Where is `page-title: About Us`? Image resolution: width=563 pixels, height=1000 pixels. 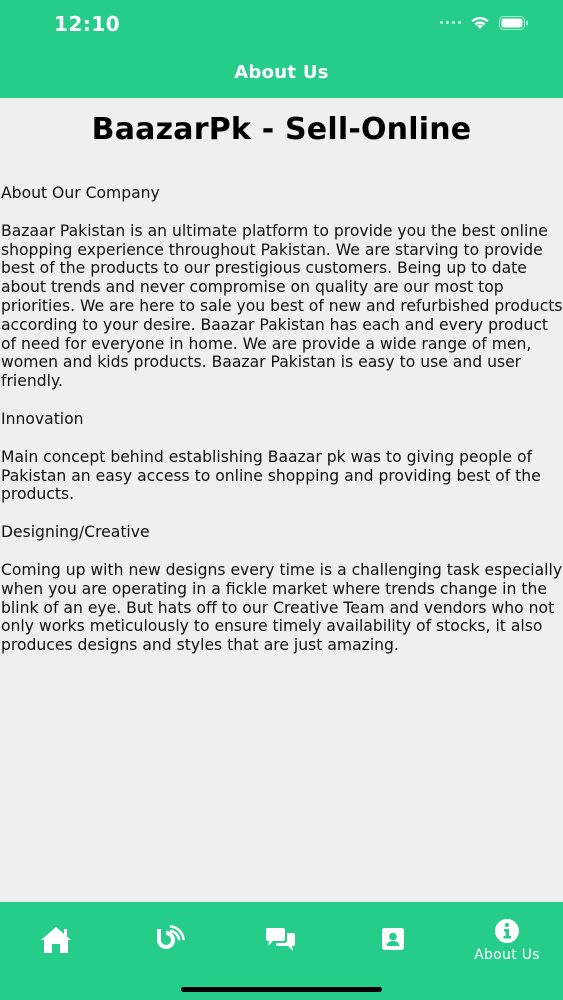 page-title: About Us is located at coordinates (281, 72).